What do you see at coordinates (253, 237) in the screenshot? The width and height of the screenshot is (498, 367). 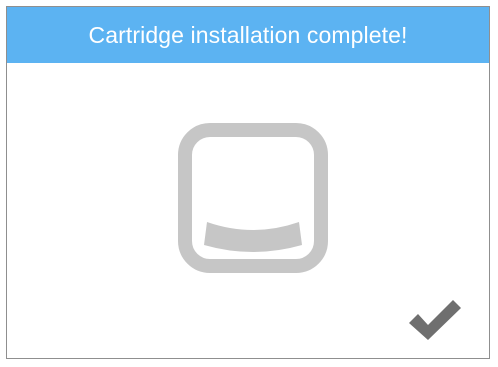 I see `cartridge-curved-band` at bounding box center [253, 237].